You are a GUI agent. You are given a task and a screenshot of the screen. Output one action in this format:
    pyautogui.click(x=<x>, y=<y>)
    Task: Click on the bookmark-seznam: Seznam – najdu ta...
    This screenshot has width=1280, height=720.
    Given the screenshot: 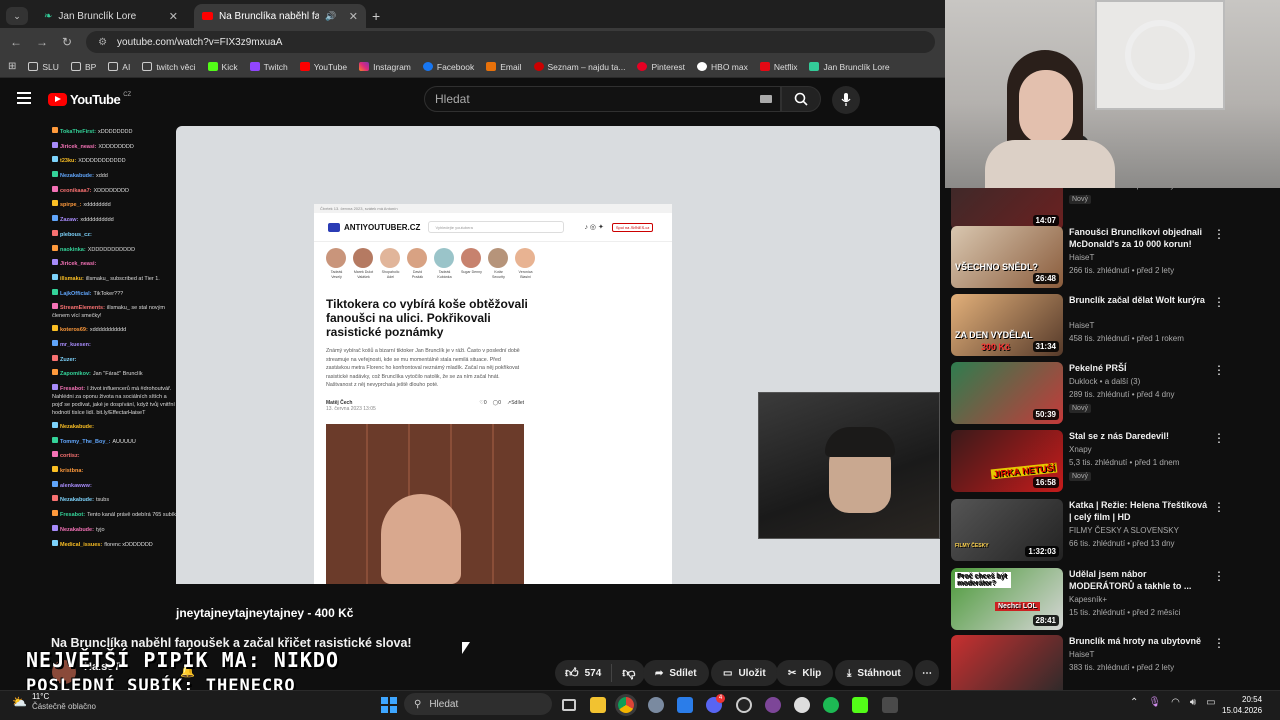 What is the action you would take?
    pyautogui.click(x=579, y=67)
    